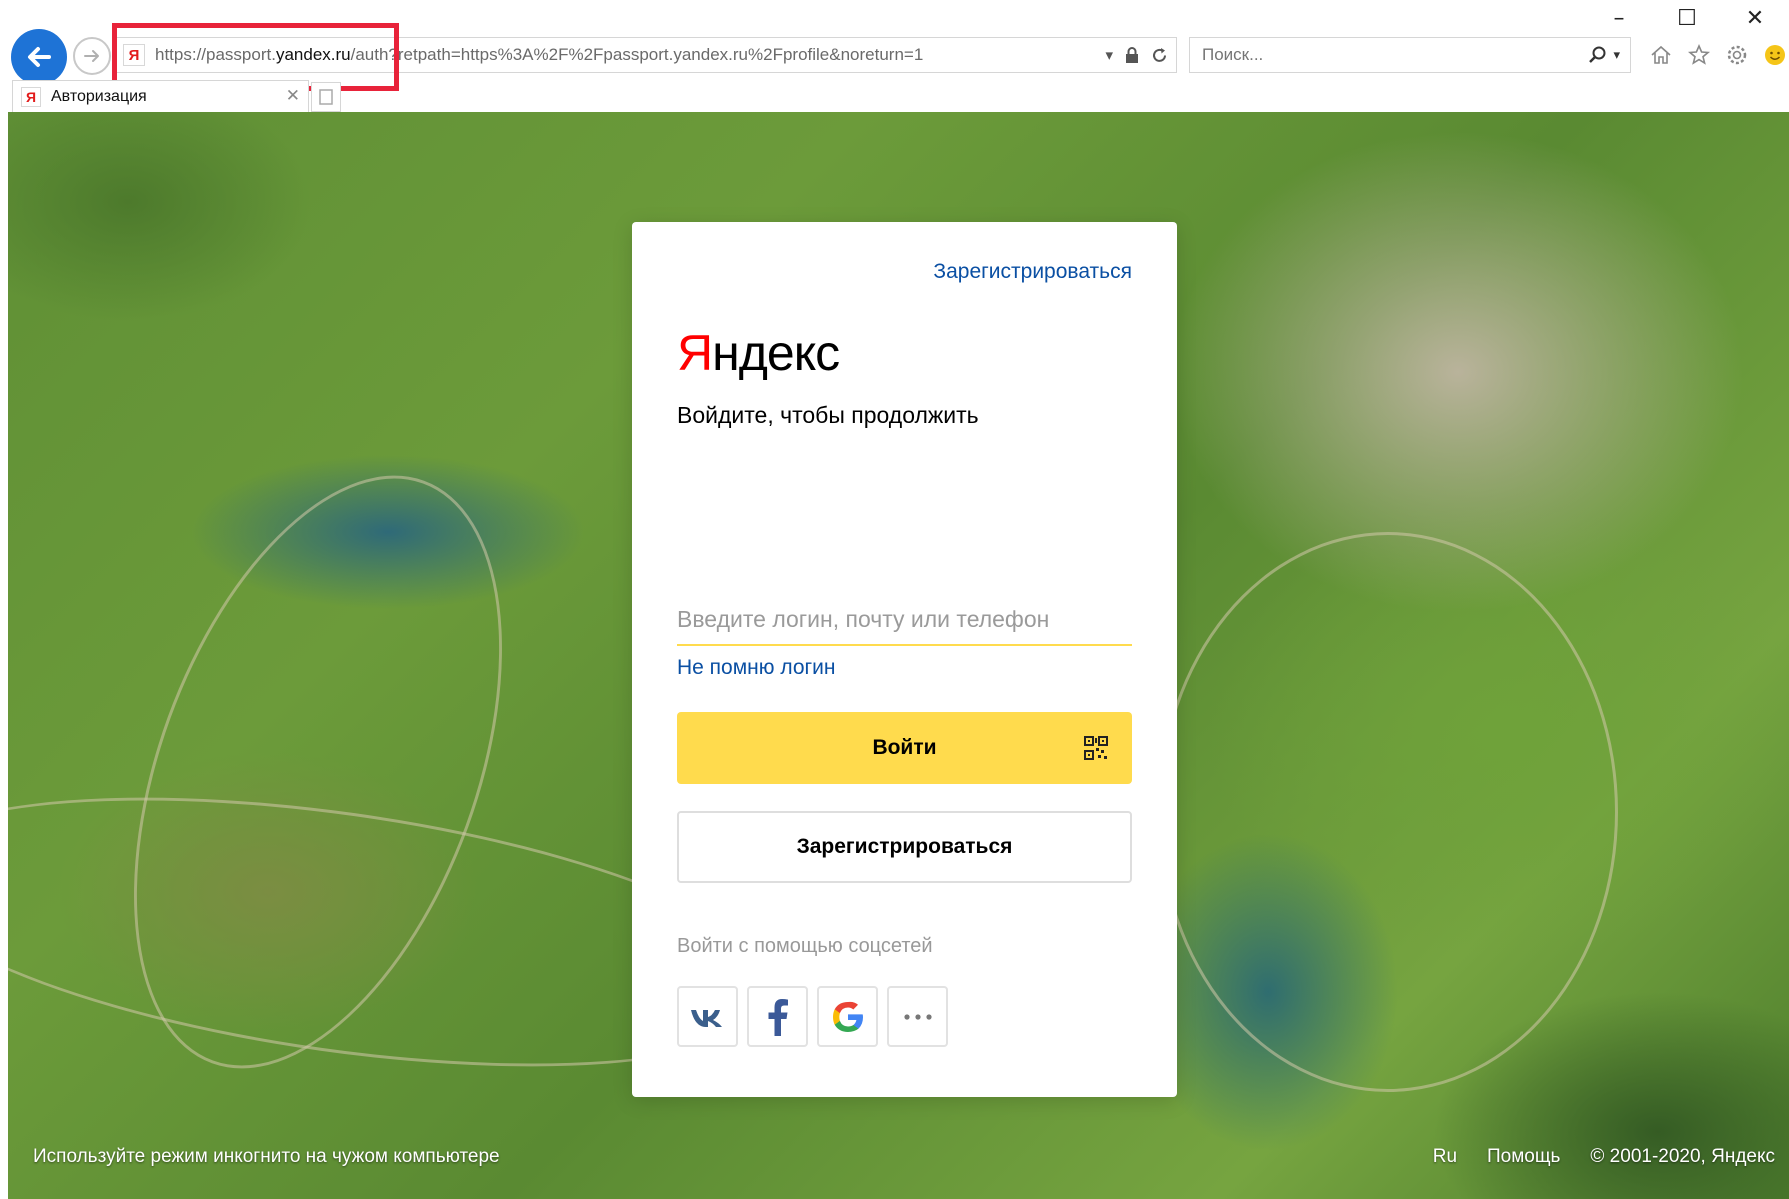  I want to click on qr-code-icon, so click(1096, 748).